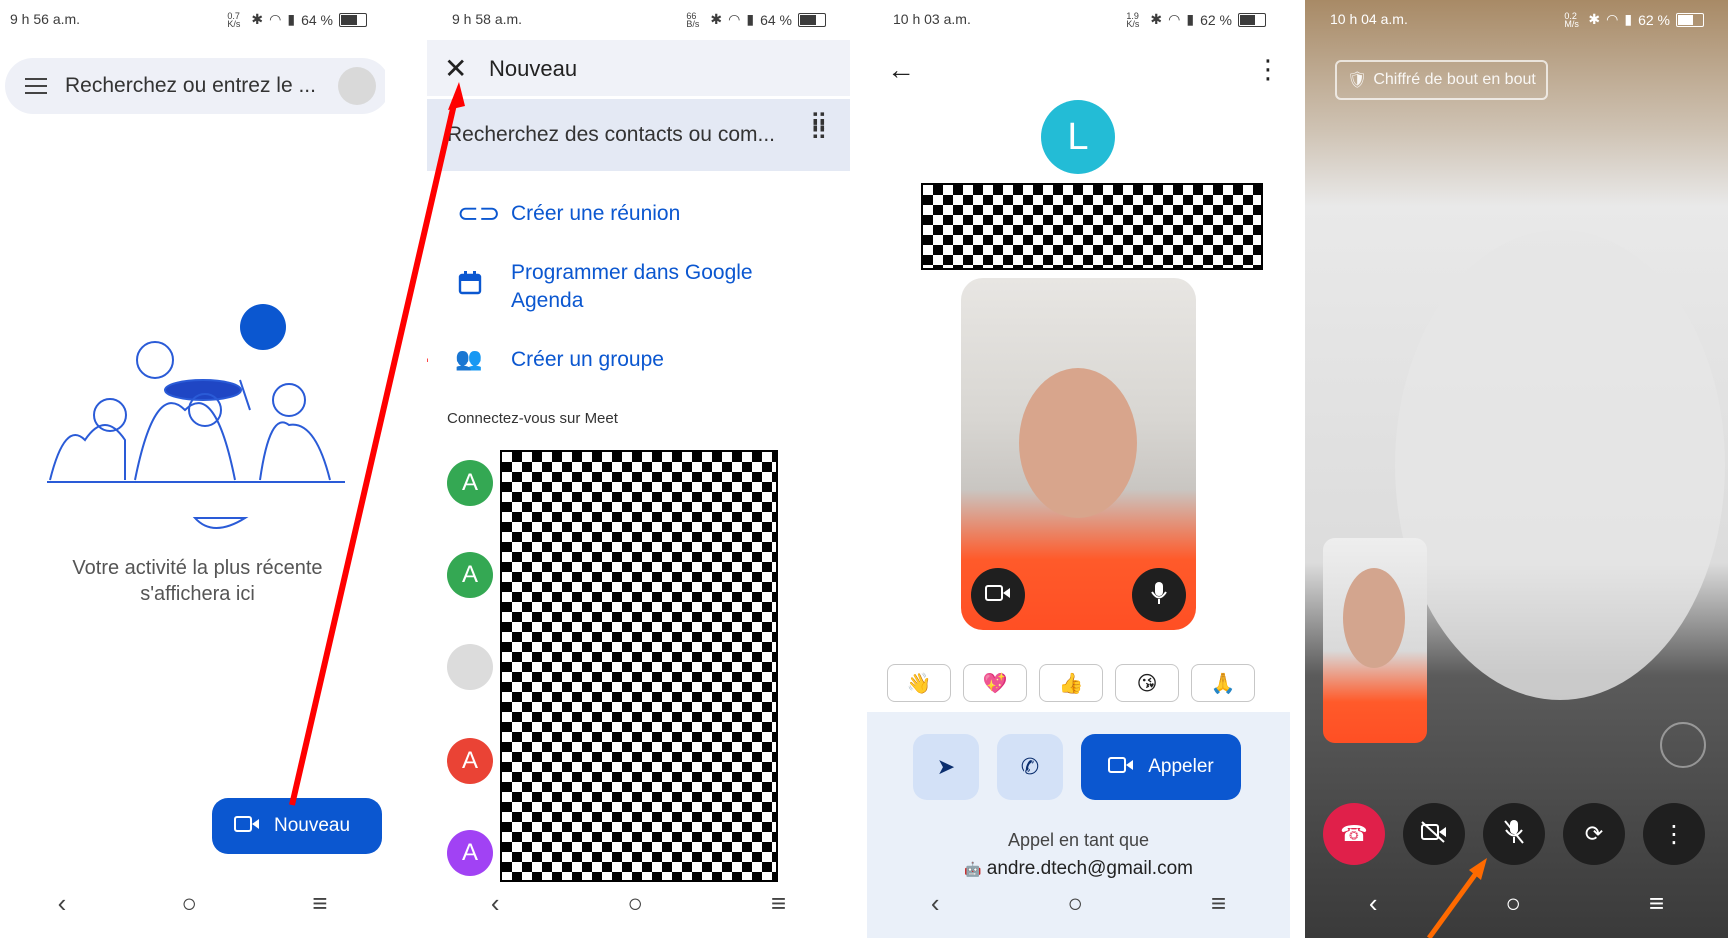 The image size is (1728, 938). I want to click on emoji-kiss-button: 😘, so click(1147, 683).